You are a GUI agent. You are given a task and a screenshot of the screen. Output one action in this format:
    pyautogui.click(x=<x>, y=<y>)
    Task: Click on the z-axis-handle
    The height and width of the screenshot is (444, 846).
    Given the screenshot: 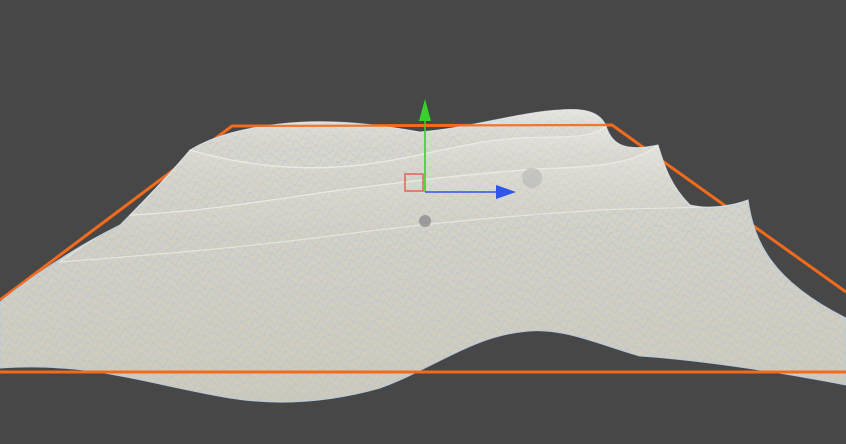 What is the action you would take?
    pyautogui.click(x=425, y=221)
    